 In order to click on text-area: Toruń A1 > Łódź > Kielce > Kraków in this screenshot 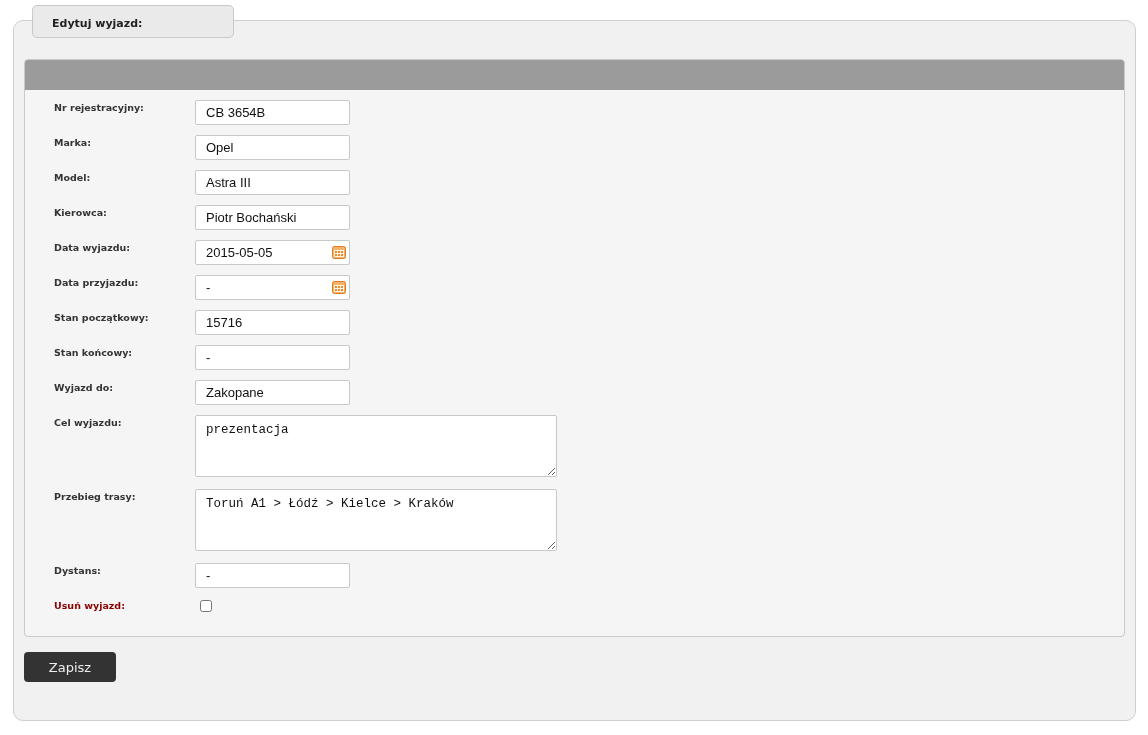, I will do `click(376, 520)`.